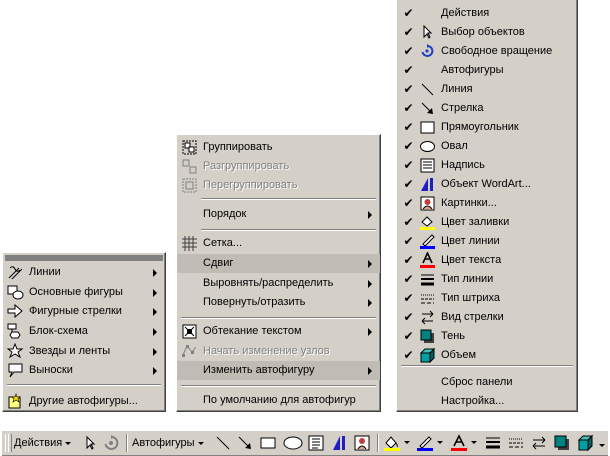 The image size is (610, 456). Describe the element at coordinates (487, 336) in the screenshot. I see `toolbar-option-item: ✔ Тень` at that location.